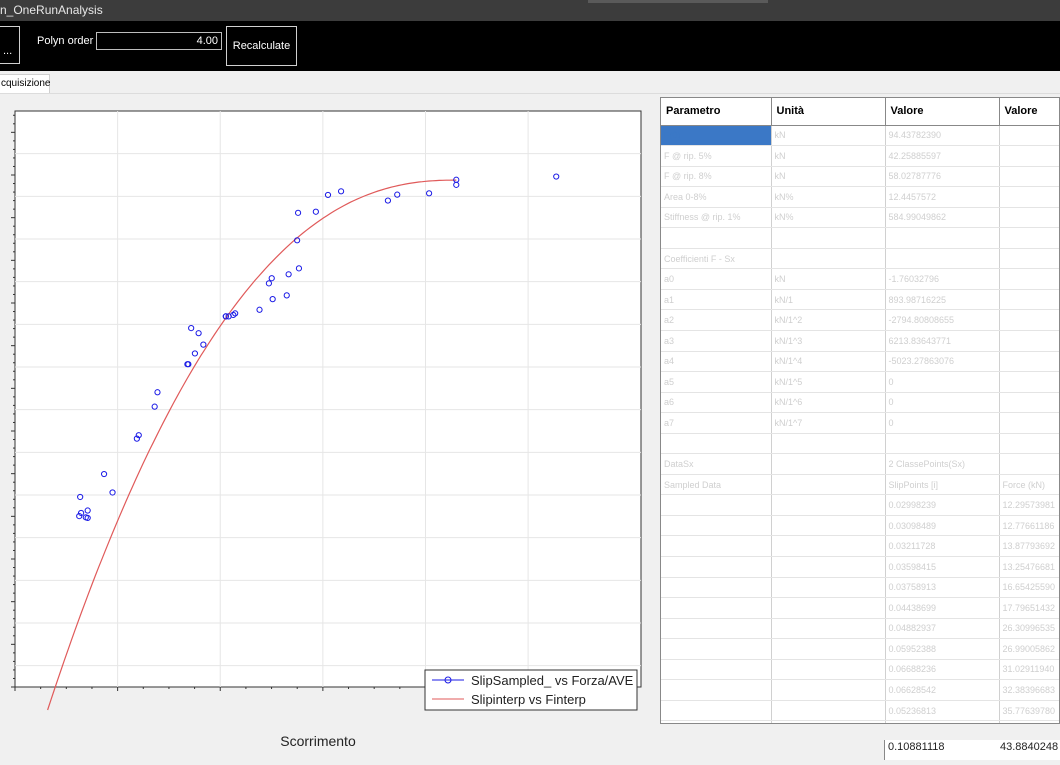  Describe the element at coordinates (942, 505) in the screenshot. I see `table-cell: 0.02998239` at that location.